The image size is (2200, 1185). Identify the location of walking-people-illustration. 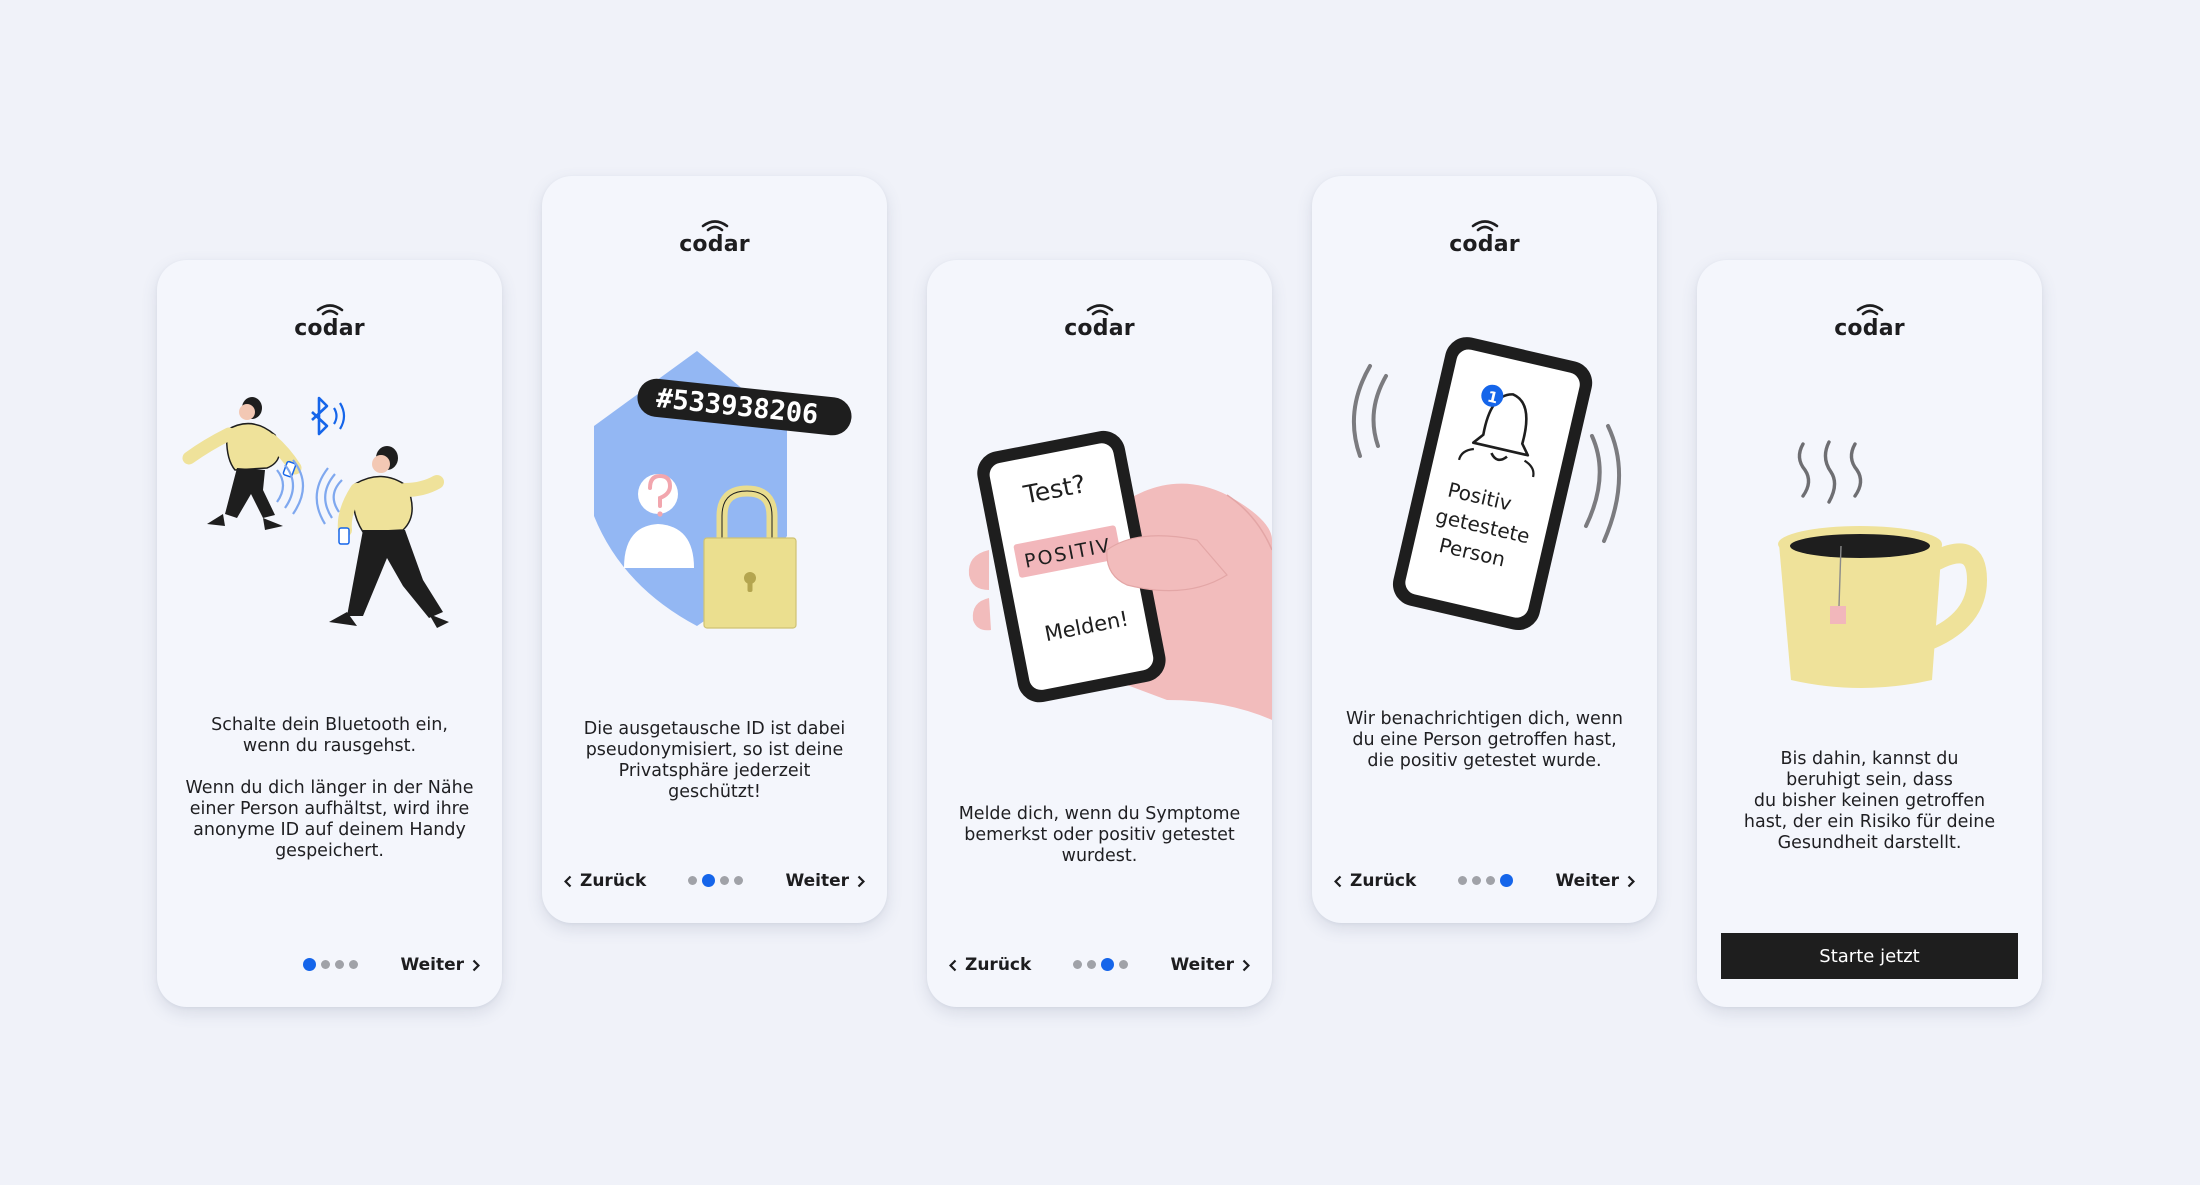
(315, 512).